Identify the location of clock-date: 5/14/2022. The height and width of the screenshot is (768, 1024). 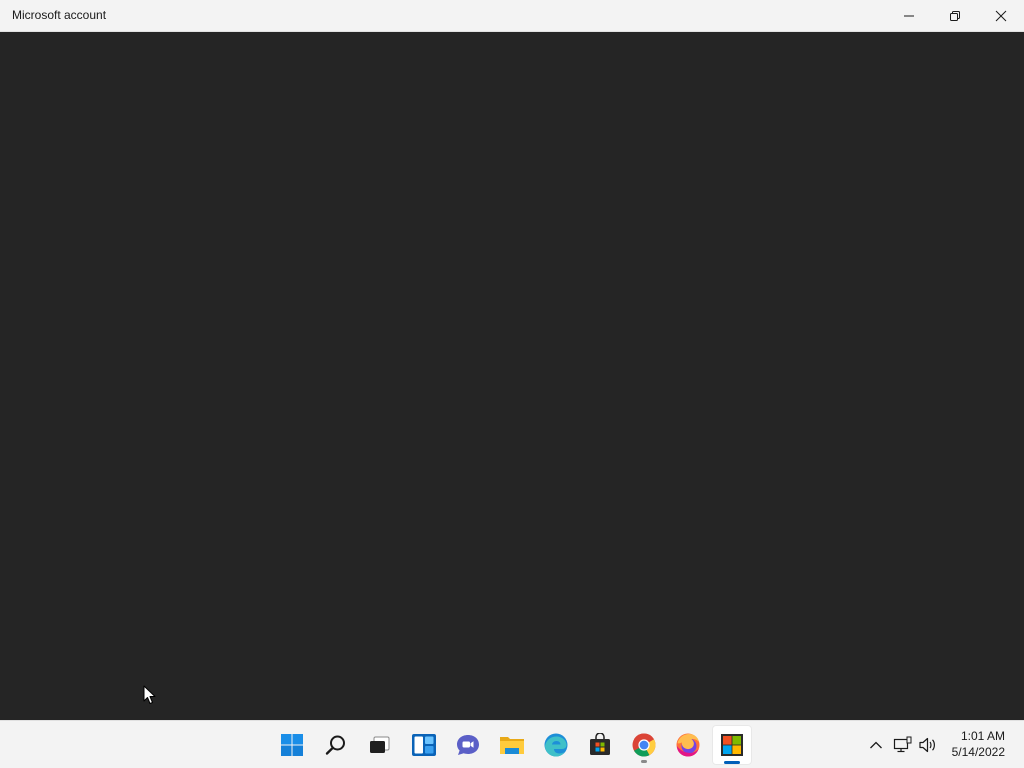
(978, 752).